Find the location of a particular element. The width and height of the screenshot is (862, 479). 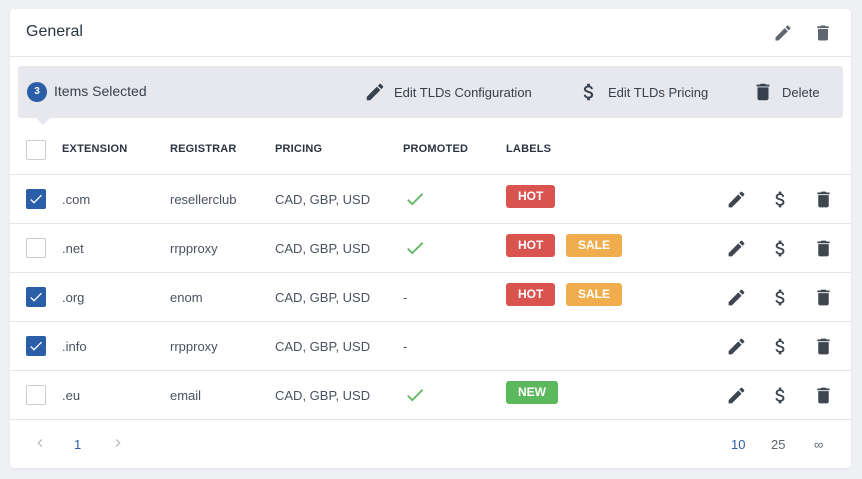

column-header-promoted: PROMOTED is located at coordinates (435, 149).